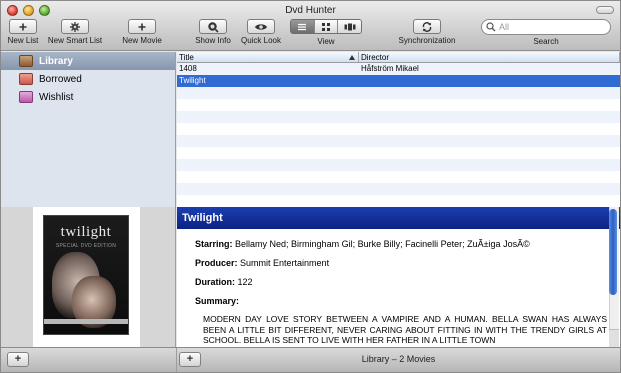 The image size is (621, 373). Describe the element at coordinates (310, 10) in the screenshot. I see `window-title: Dvd Hunter` at that location.